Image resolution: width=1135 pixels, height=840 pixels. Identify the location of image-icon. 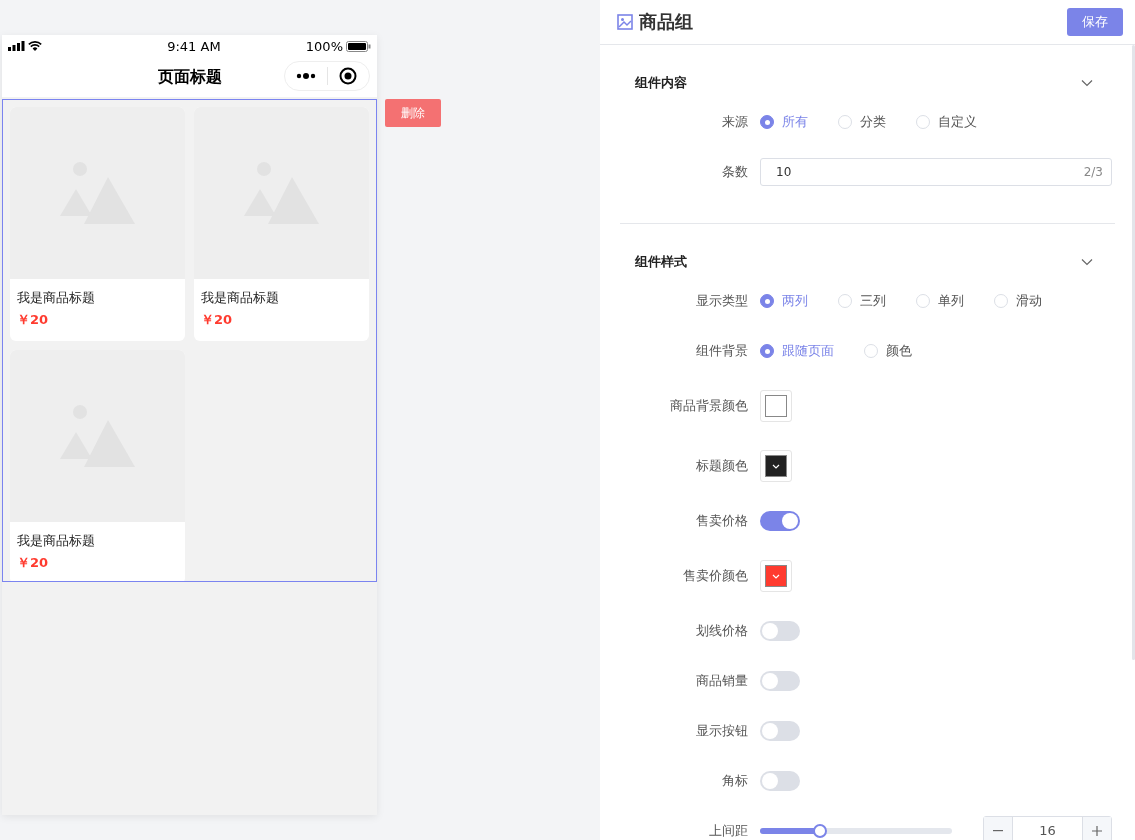
(625, 22).